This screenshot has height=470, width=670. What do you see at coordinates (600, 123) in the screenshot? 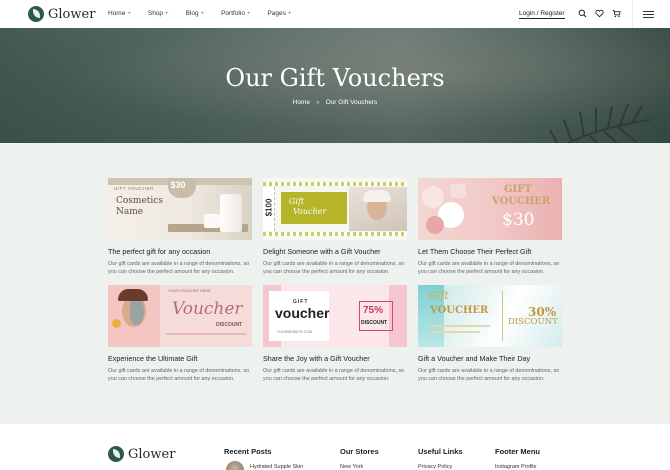
I see `palm-leaf-decoration` at bounding box center [600, 123].